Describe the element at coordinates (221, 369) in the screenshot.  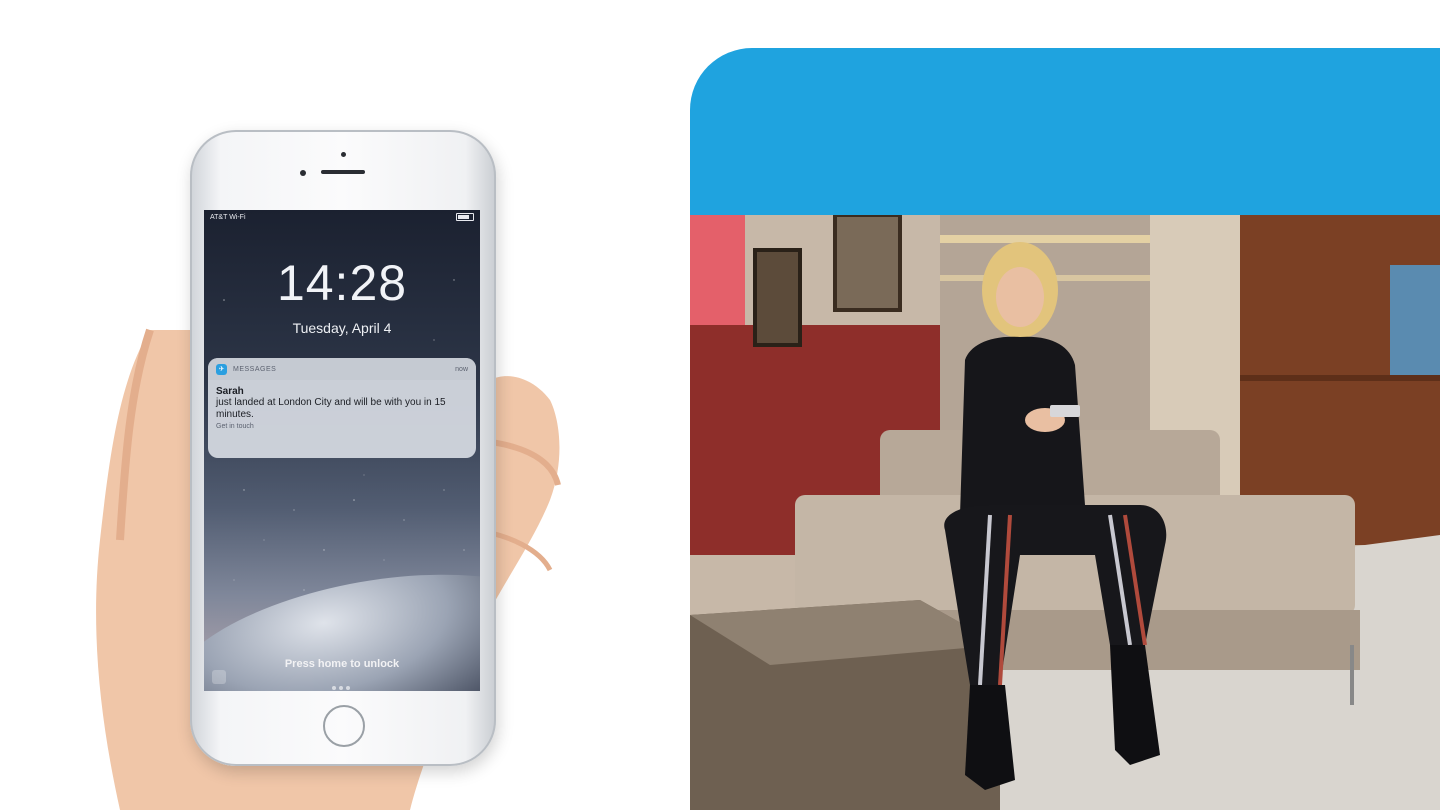
I see `app-icon: ✈` at that location.